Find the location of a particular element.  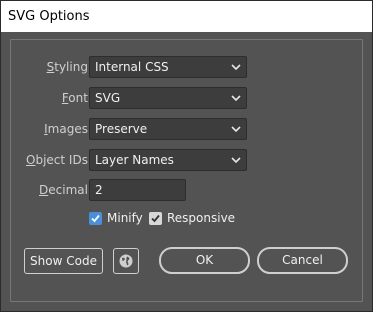

web-preview-button is located at coordinates (126, 261).